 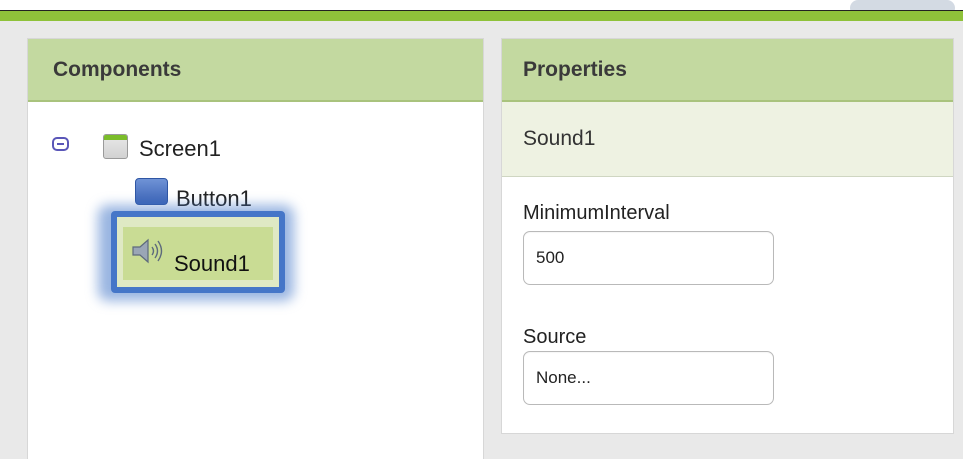 What do you see at coordinates (180, 149) in the screenshot?
I see `tree-item-screen1: Screen1` at bounding box center [180, 149].